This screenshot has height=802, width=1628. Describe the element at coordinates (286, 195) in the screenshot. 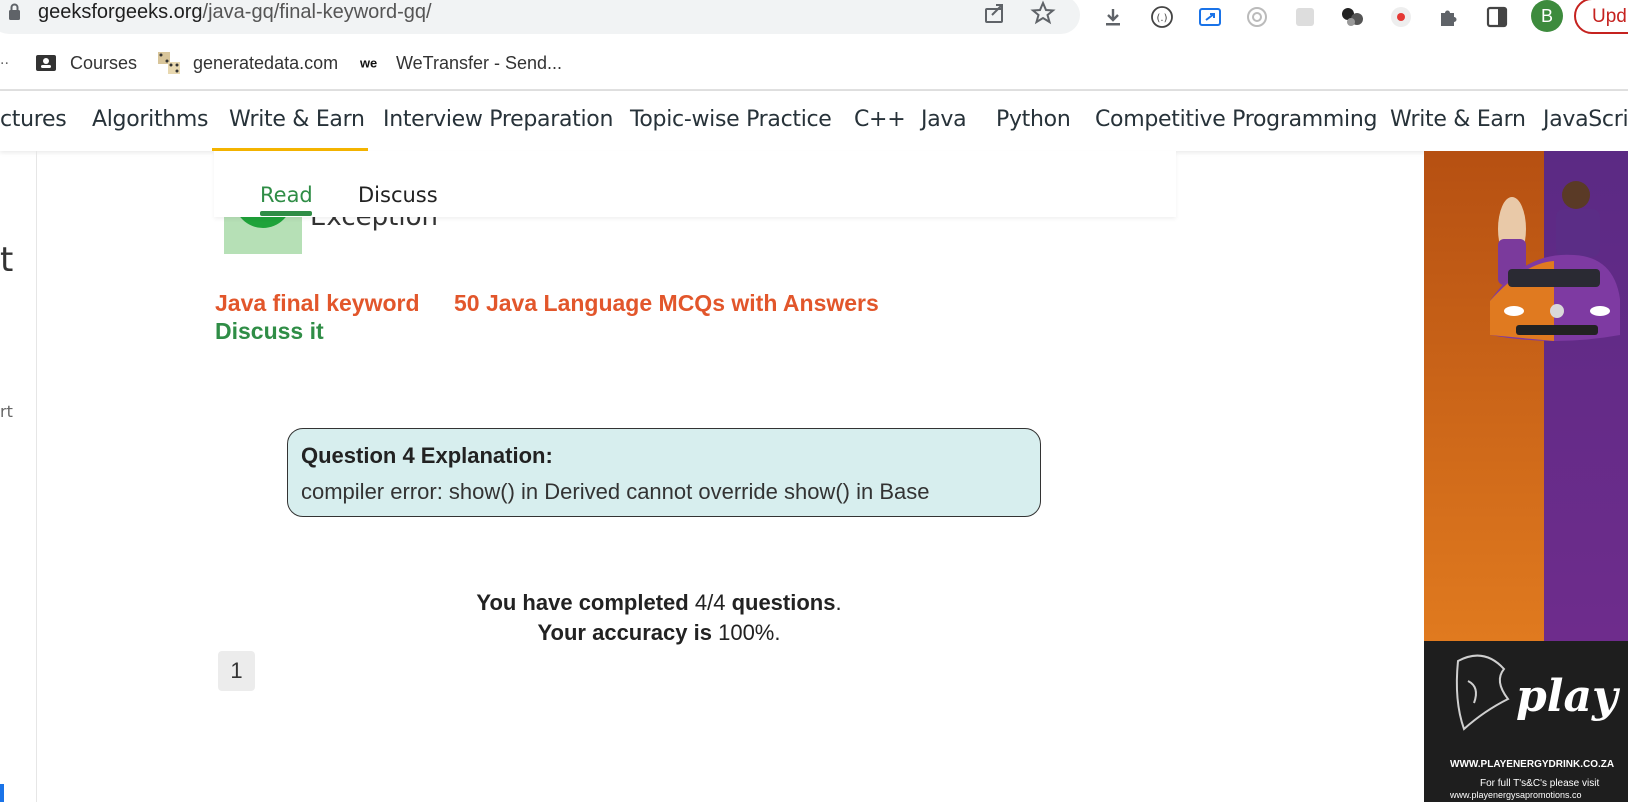

I see `tab-read: Read` at that location.